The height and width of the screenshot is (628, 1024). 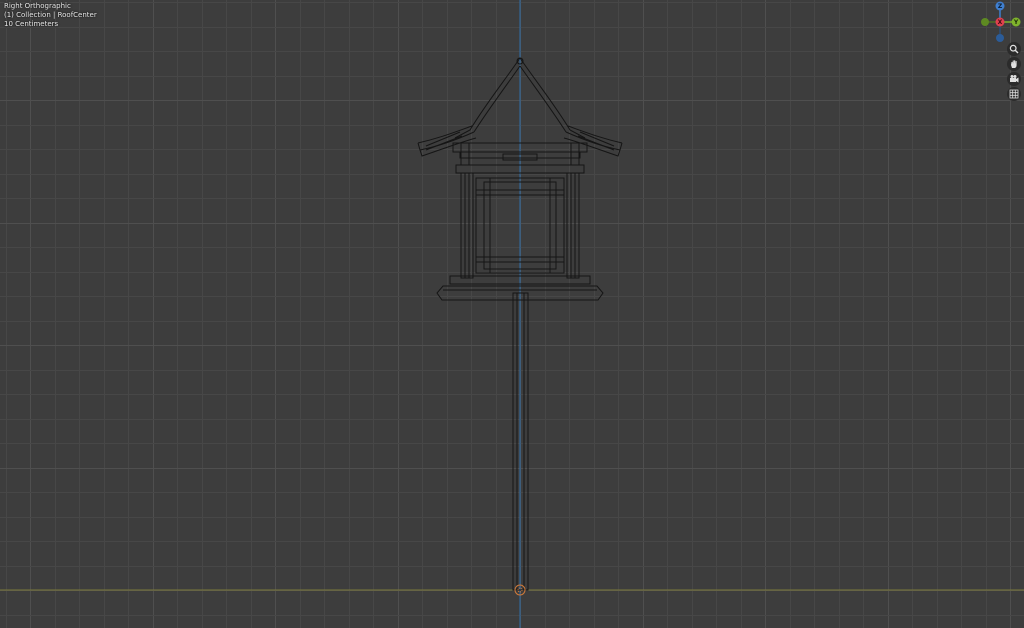 I want to click on camera-view-button, so click(x=1014, y=79).